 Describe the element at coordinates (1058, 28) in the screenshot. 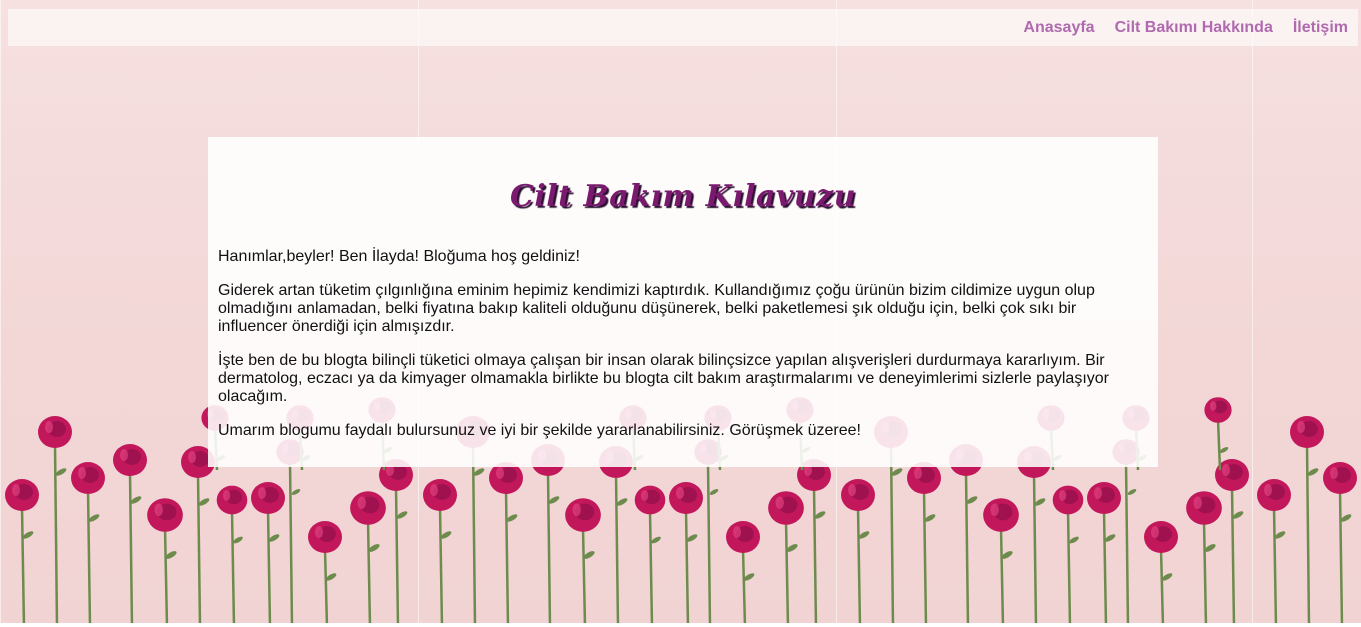

I see `nav-link-home: Anasayfa` at that location.